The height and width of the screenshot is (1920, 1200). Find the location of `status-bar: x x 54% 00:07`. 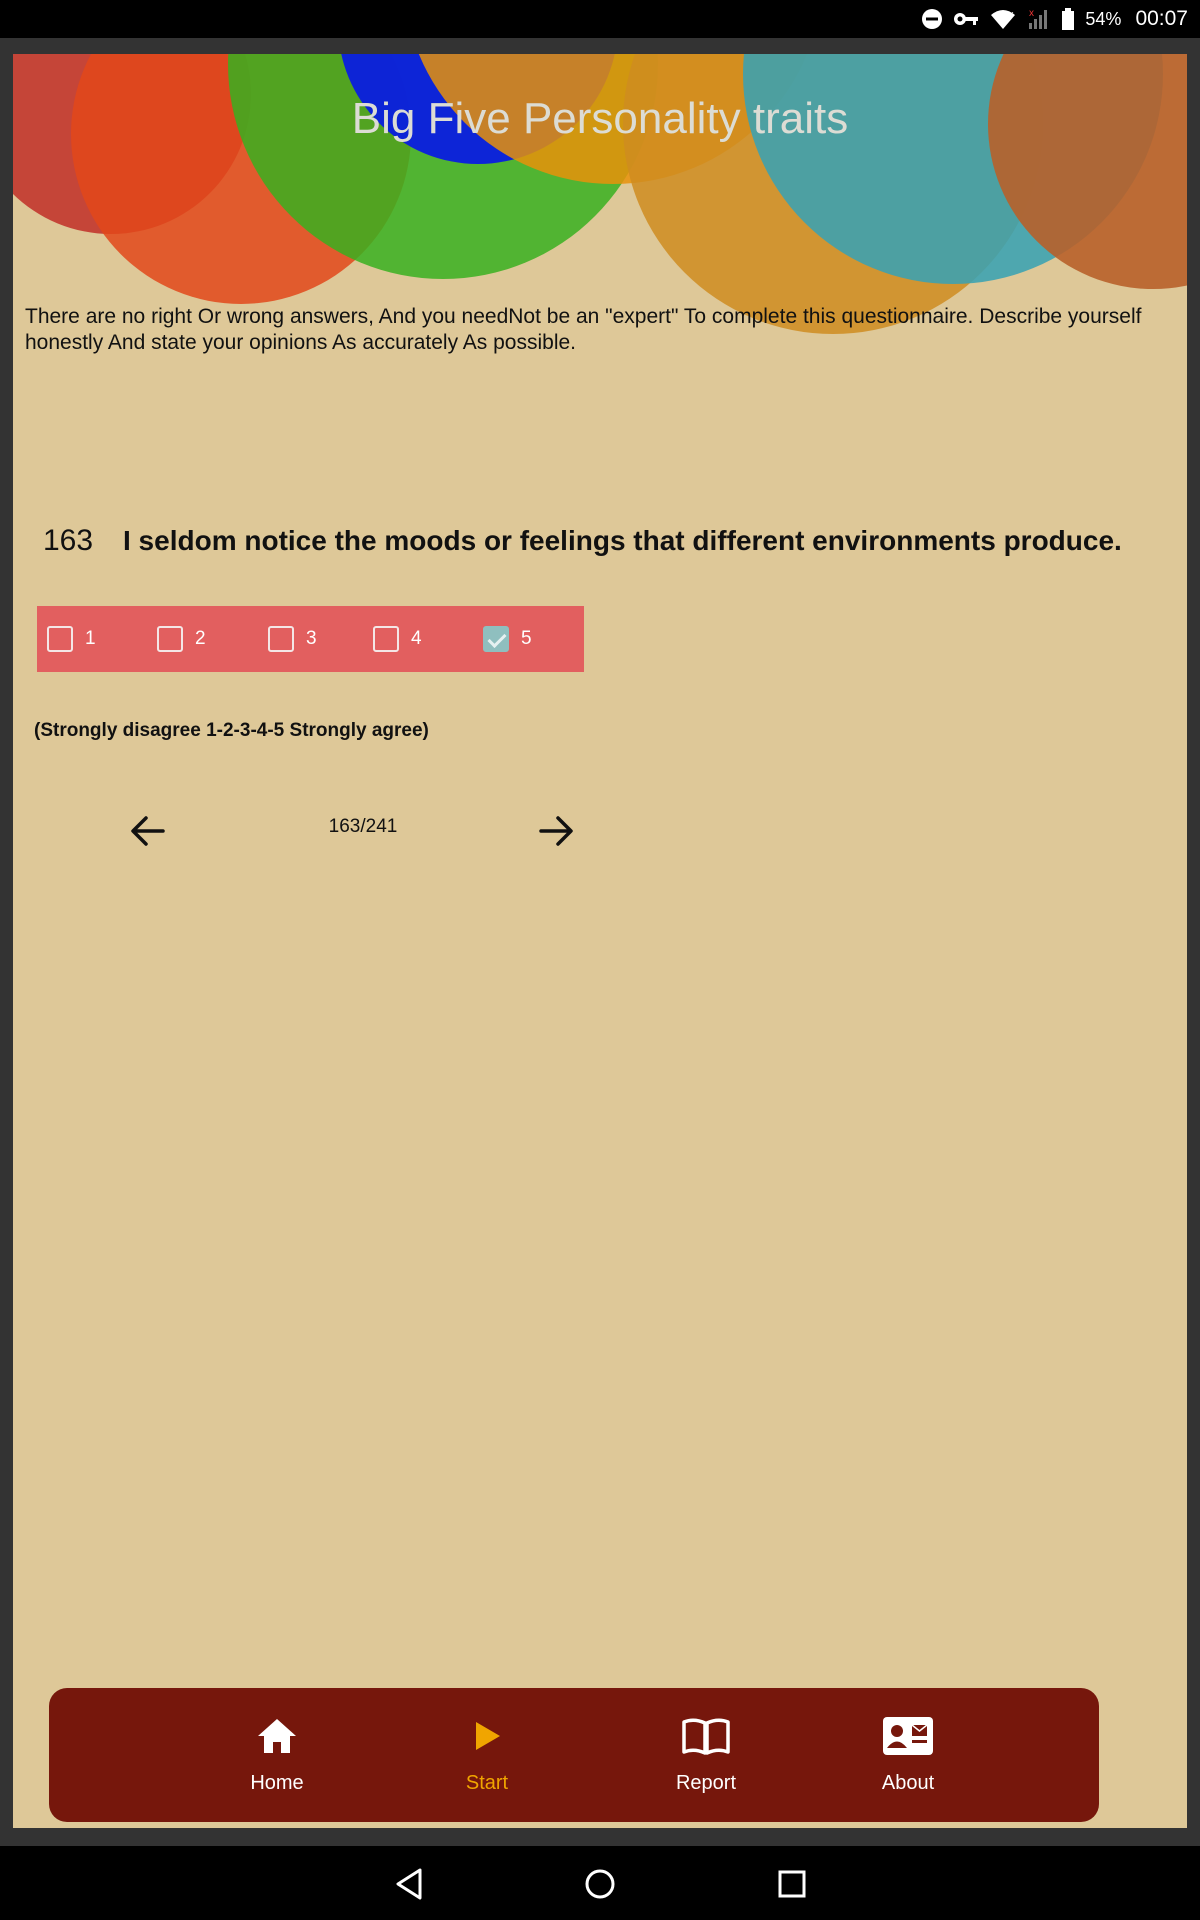

status-bar: x x 54% 00:07 is located at coordinates (600, 19).